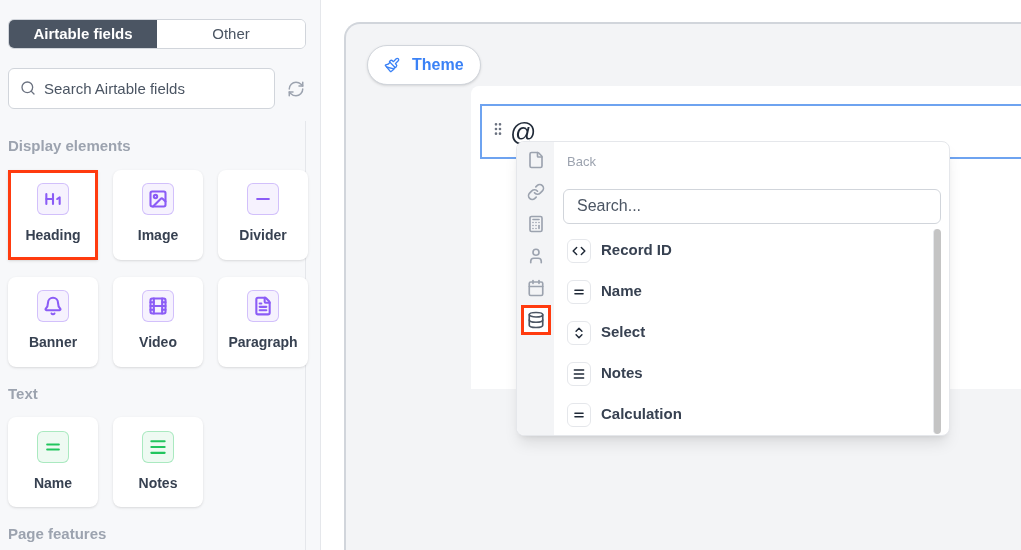  What do you see at coordinates (263, 321) in the screenshot?
I see `element-card: Paragraph` at bounding box center [263, 321].